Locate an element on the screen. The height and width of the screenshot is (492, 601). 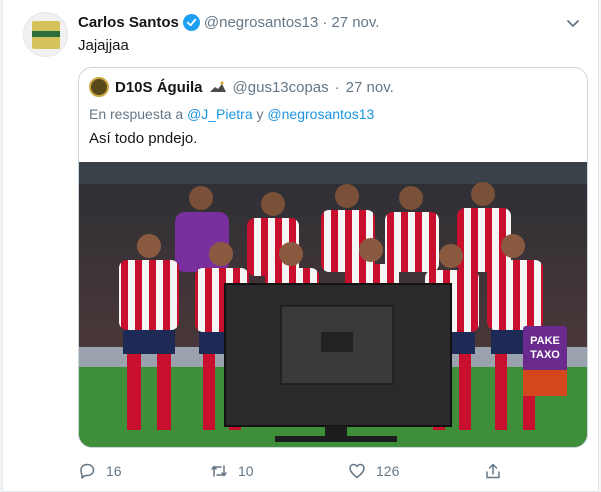
avatar-detail is located at coordinates (46, 34).